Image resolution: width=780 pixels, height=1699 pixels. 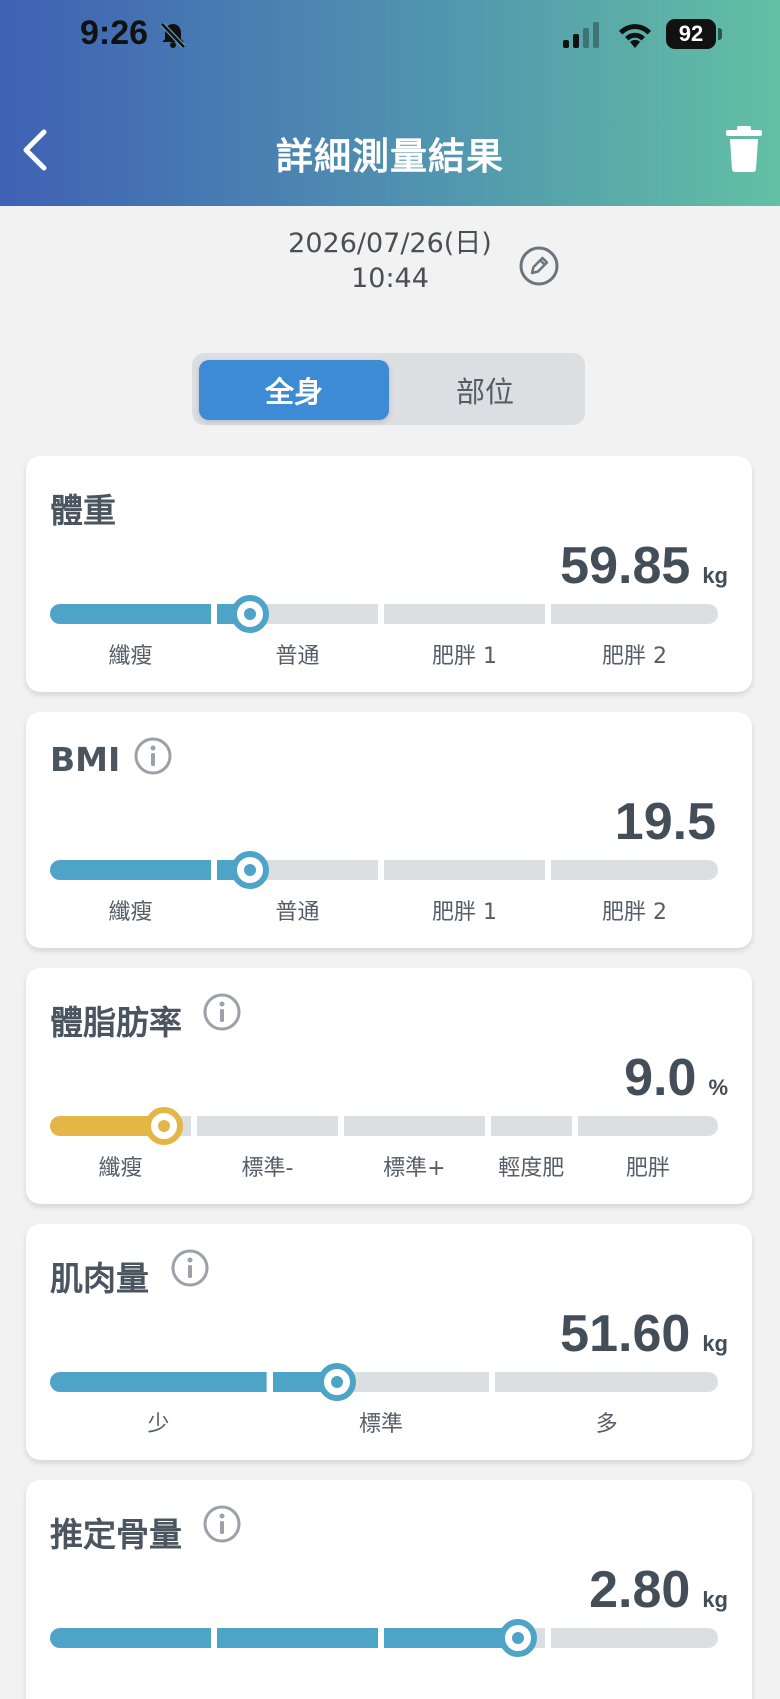 I want to click on metric-value: 51.60 kg, so click(x=644, y=1334).